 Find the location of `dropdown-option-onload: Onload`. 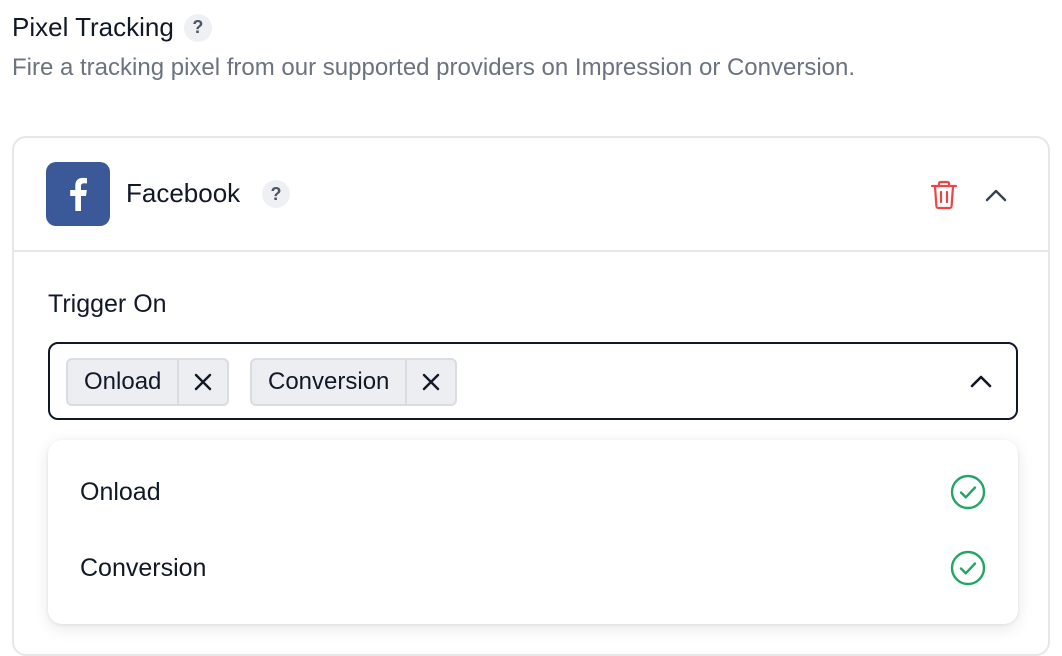

dropdown-option-onload: Onload is located at coordinates (533, 492).